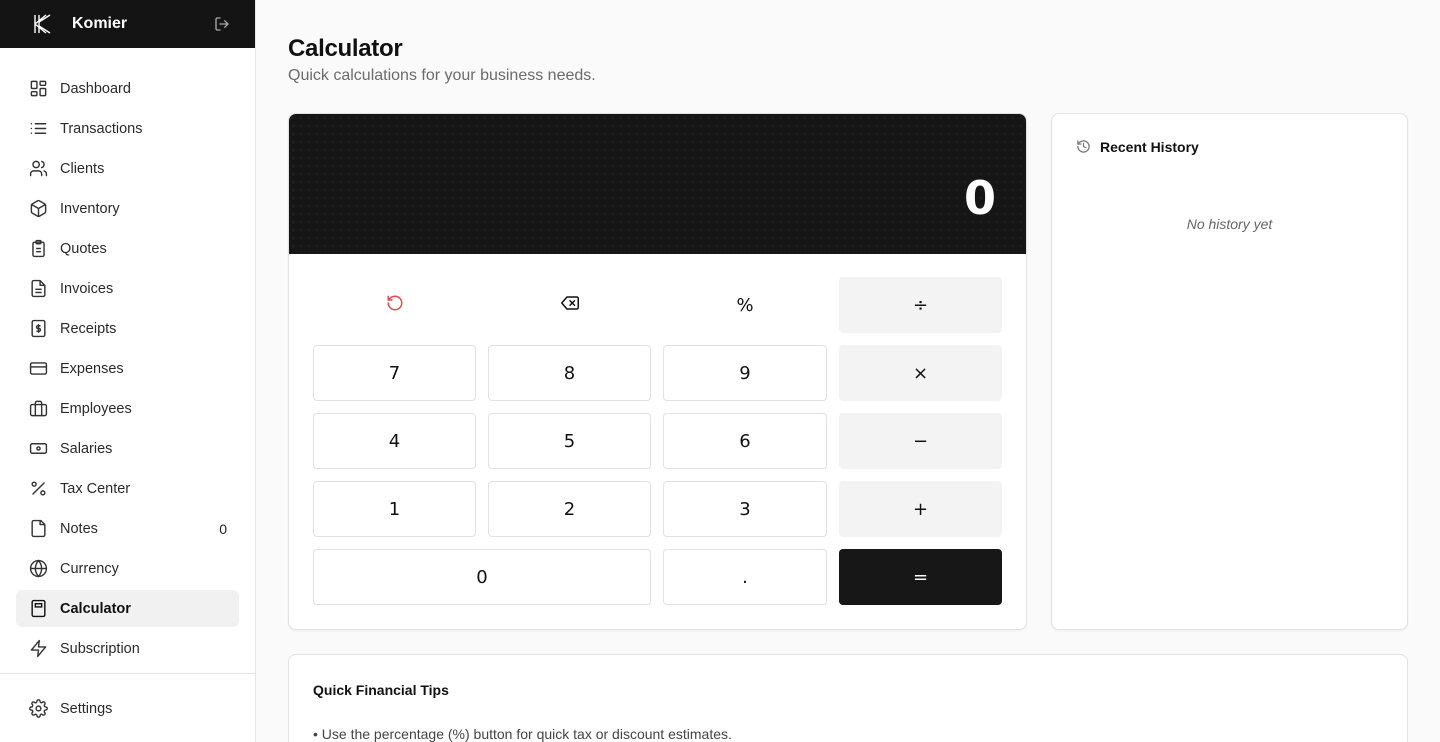  I want to click on add-button: +, so click(920, 509).